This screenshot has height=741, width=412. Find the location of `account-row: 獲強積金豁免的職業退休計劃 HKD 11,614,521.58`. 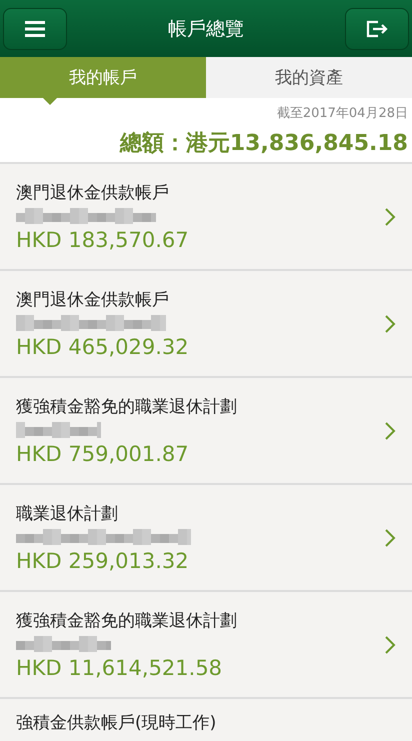

account-row: 獲強積金豁免的職業退休計劃 HKD 11,614,521.58 is located at coordinates (206, 645).